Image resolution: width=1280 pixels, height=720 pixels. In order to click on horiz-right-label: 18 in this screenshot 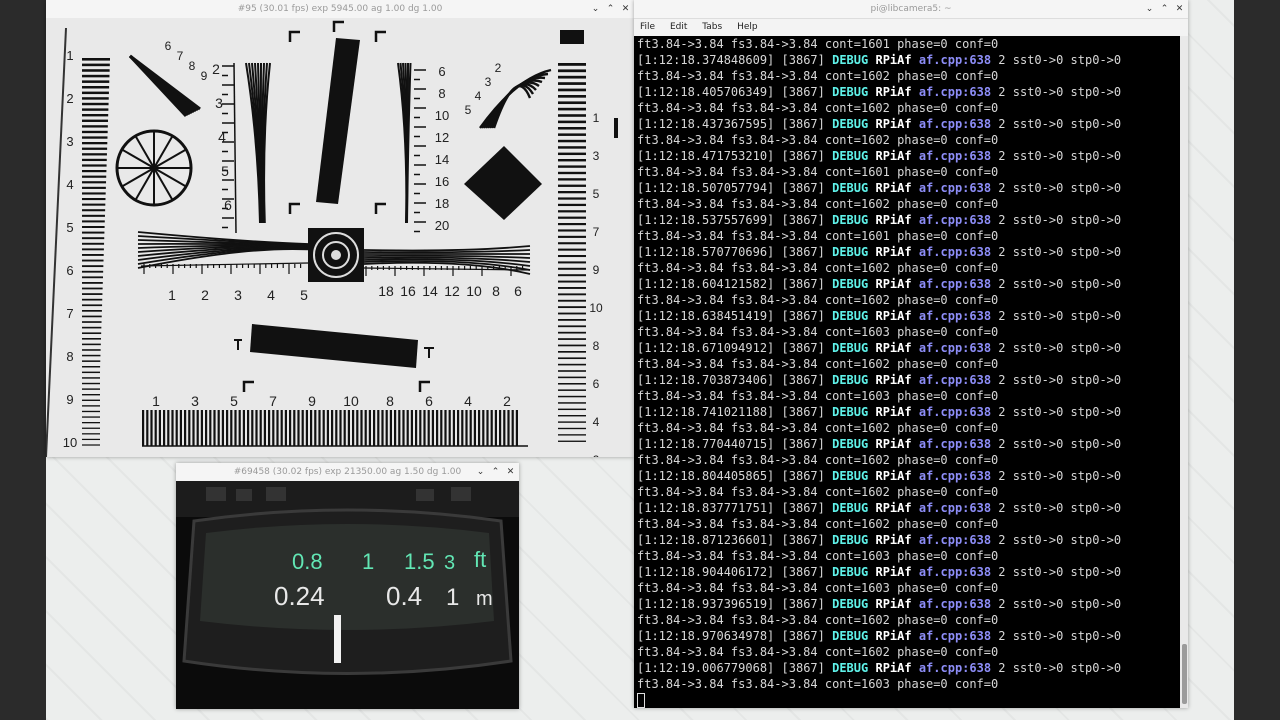, I will do `click(386, 291)`.